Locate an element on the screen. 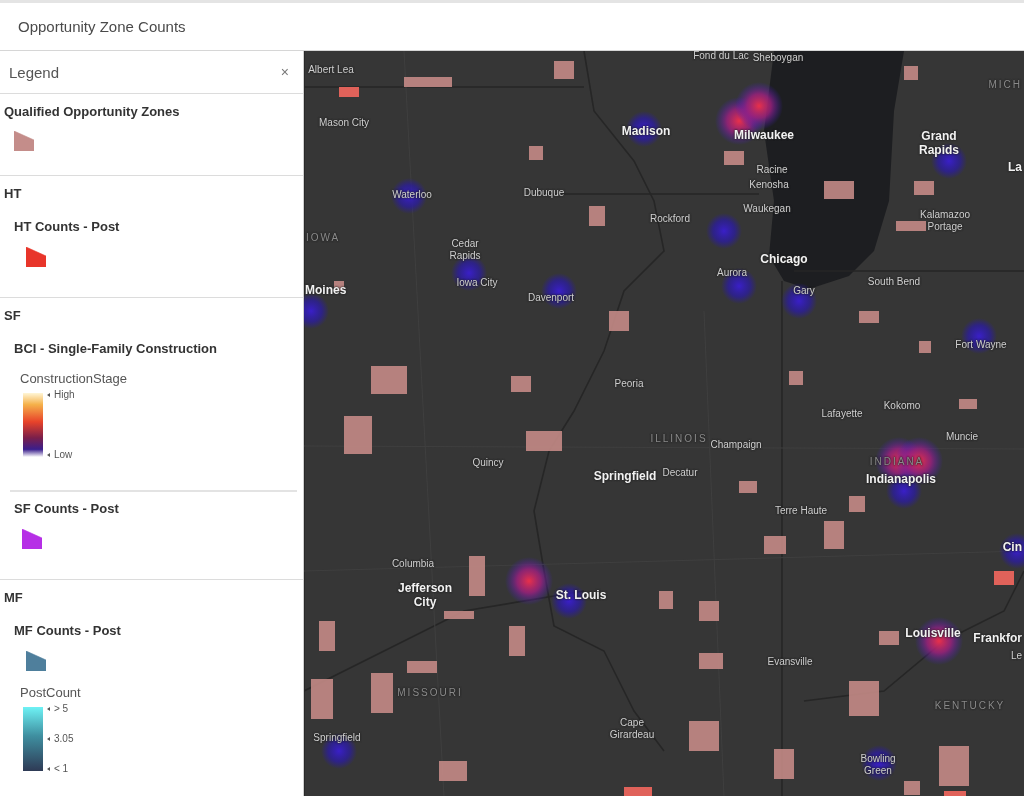  layer-title: HT Counts - Post is located at coordinates (67, 227).